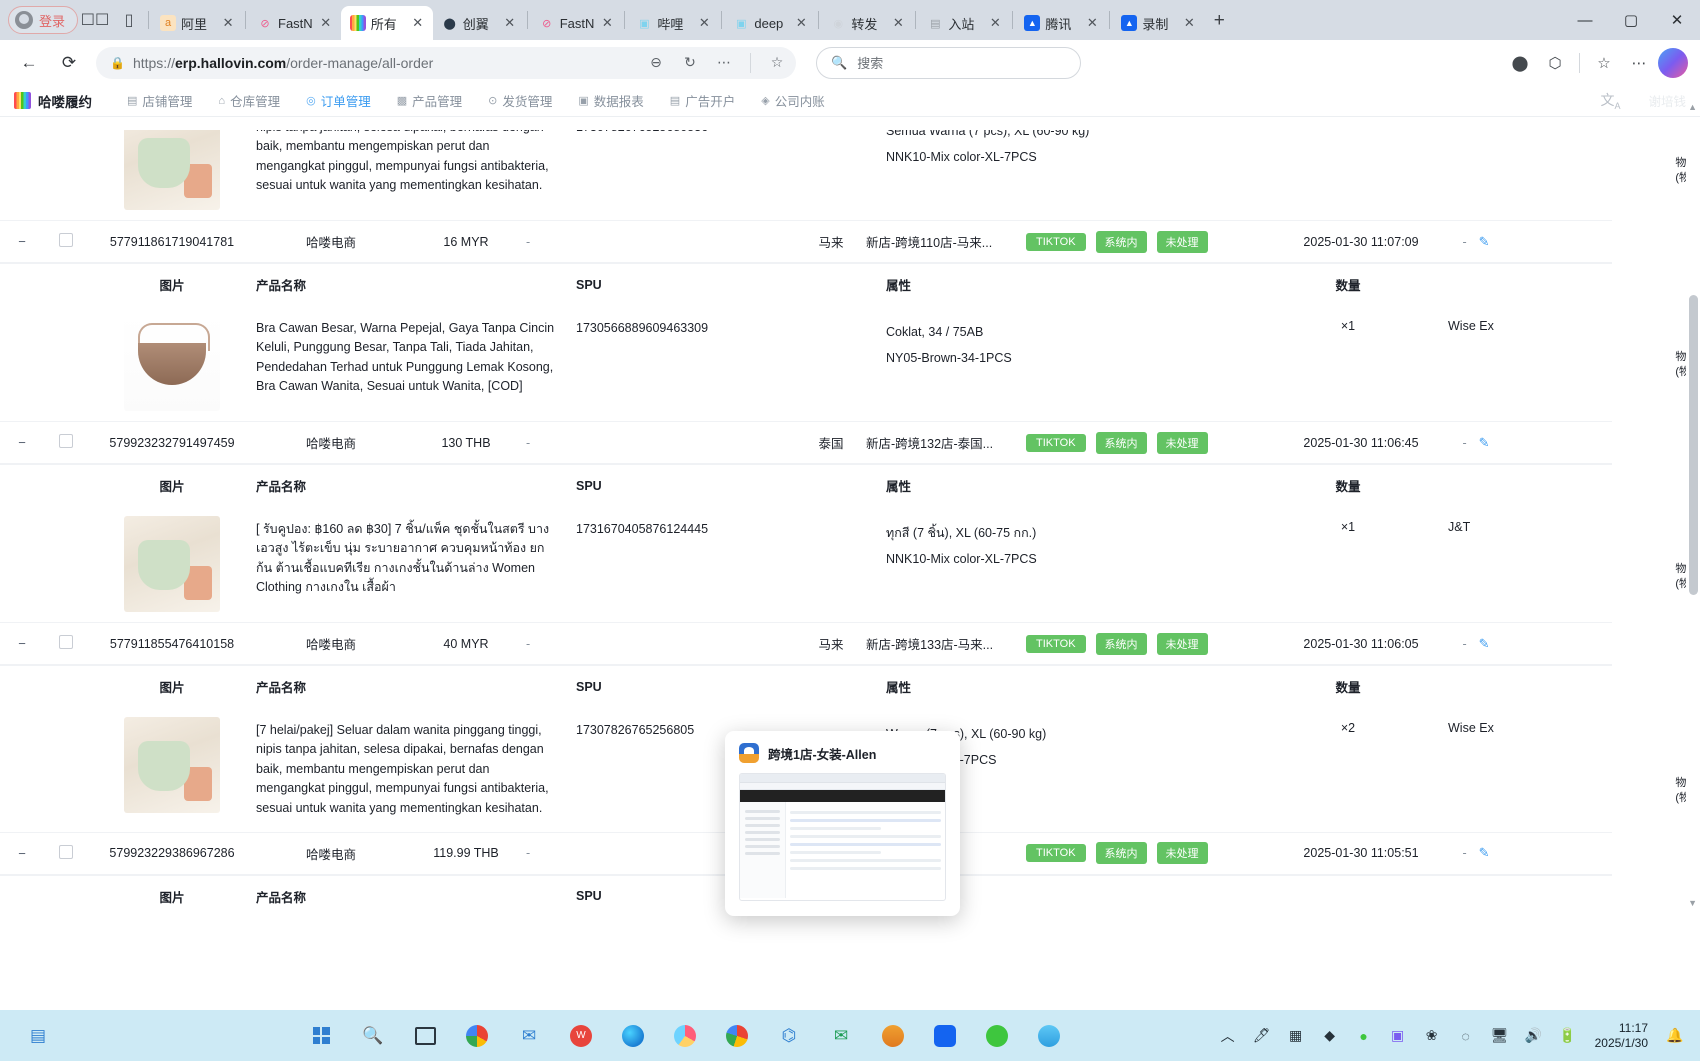 The image size is (1700, 1061). What do you see at coordinates (1677, 20) in the screenshot?
I see `close-window-button: ✕` at bounding box center [1677, 20].